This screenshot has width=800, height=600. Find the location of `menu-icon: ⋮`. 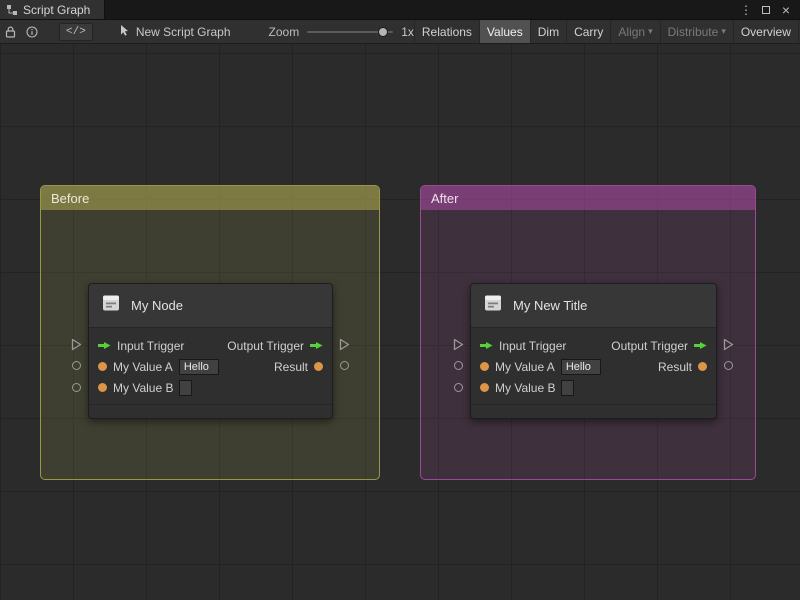

menu-icon: ⋮ is located at coordinates (746, 10).